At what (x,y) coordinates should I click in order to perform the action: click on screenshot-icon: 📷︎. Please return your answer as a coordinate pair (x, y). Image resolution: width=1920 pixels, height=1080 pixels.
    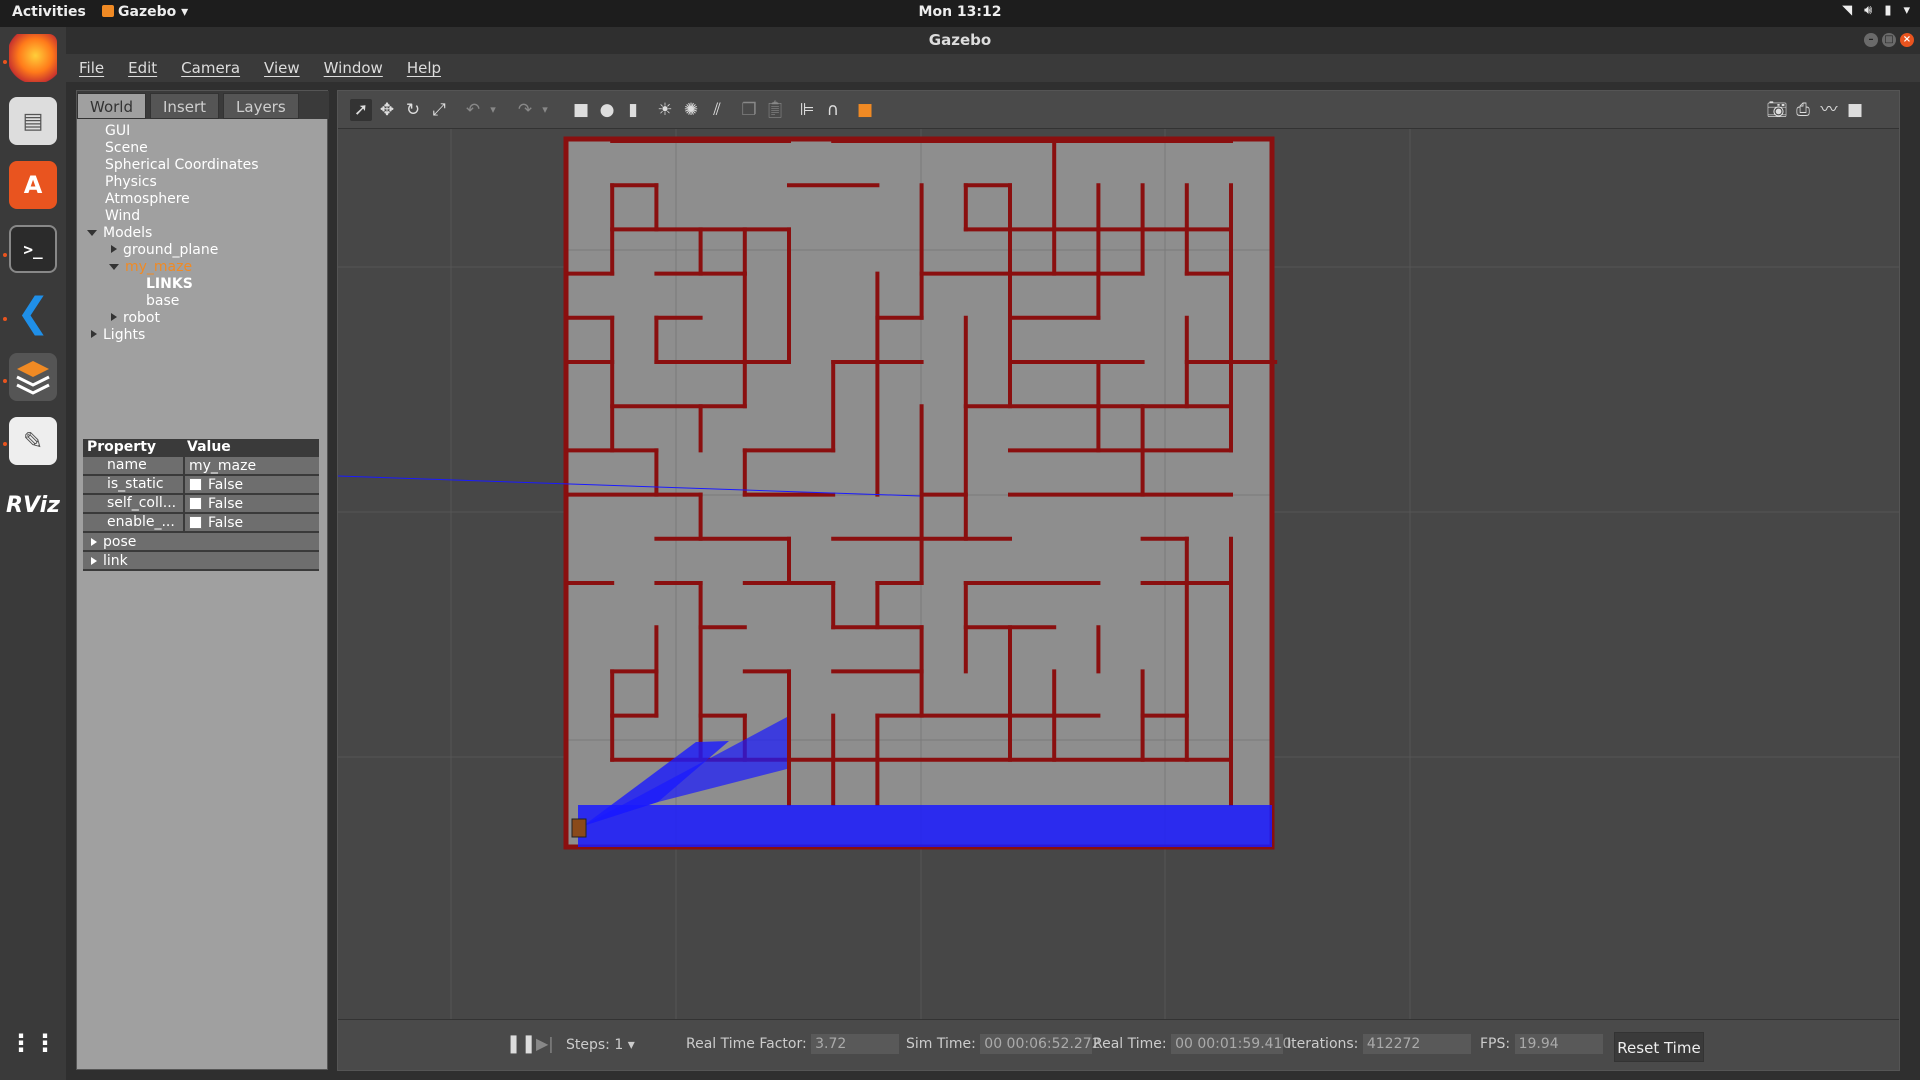
    Looking at the image, I should click on (1777, 110).